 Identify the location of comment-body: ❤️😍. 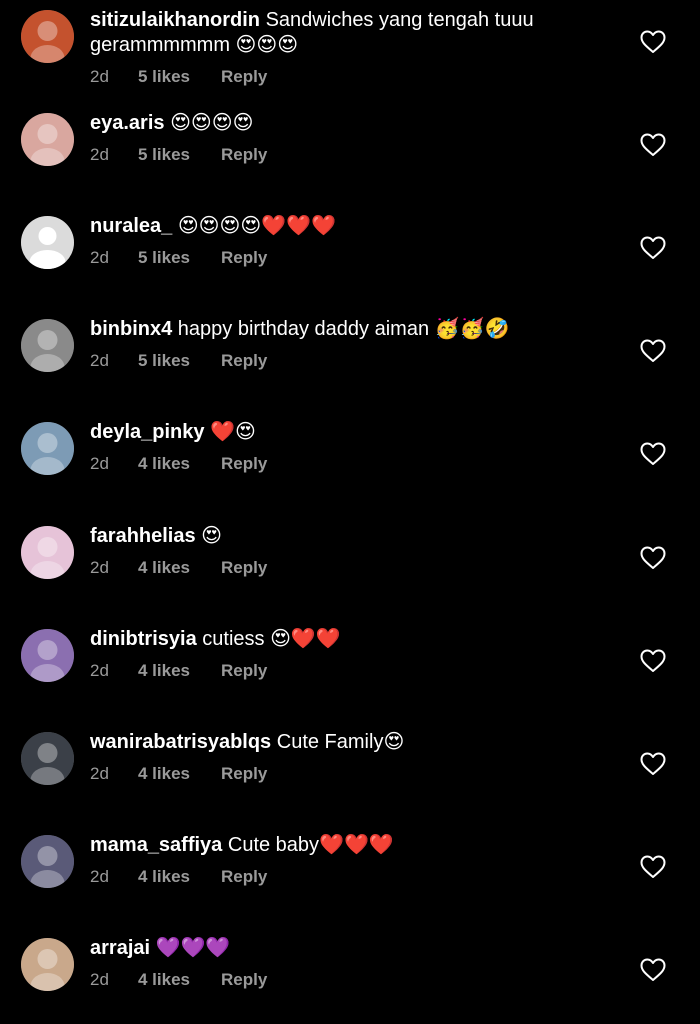
(233, 432).